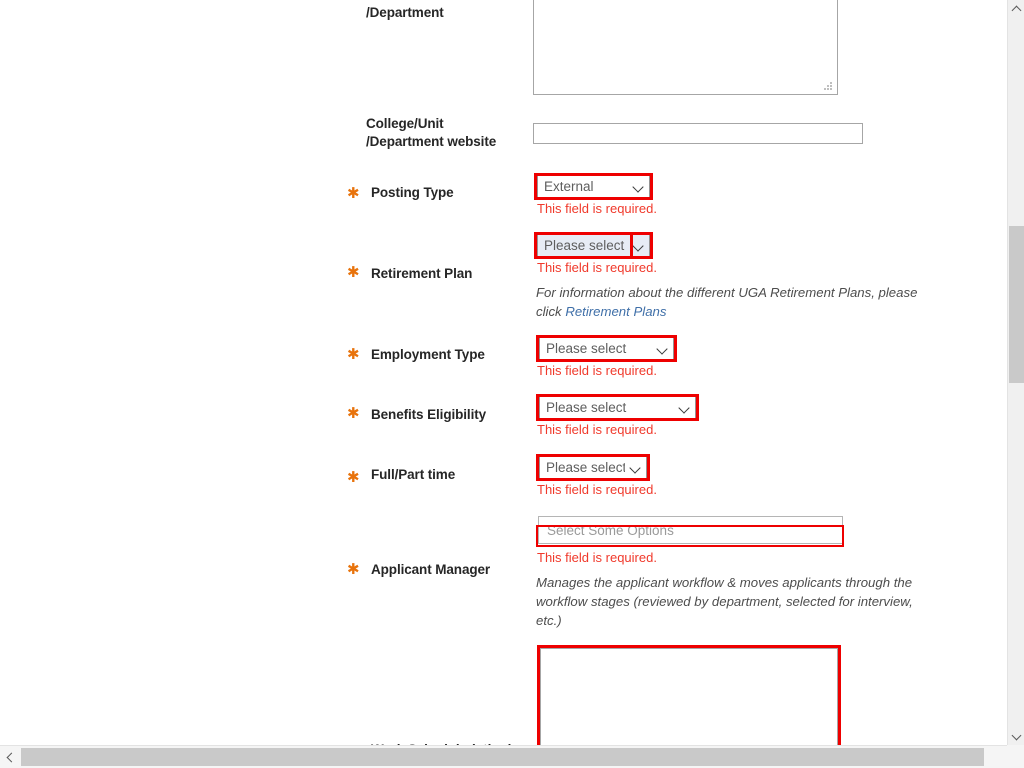 Image resolution: width=1024 pixels, height=768 pixels. Describe the element at coordinates (353, 272) in the screenshot. I see `required-star-retirement-plan: ✱` at that location.